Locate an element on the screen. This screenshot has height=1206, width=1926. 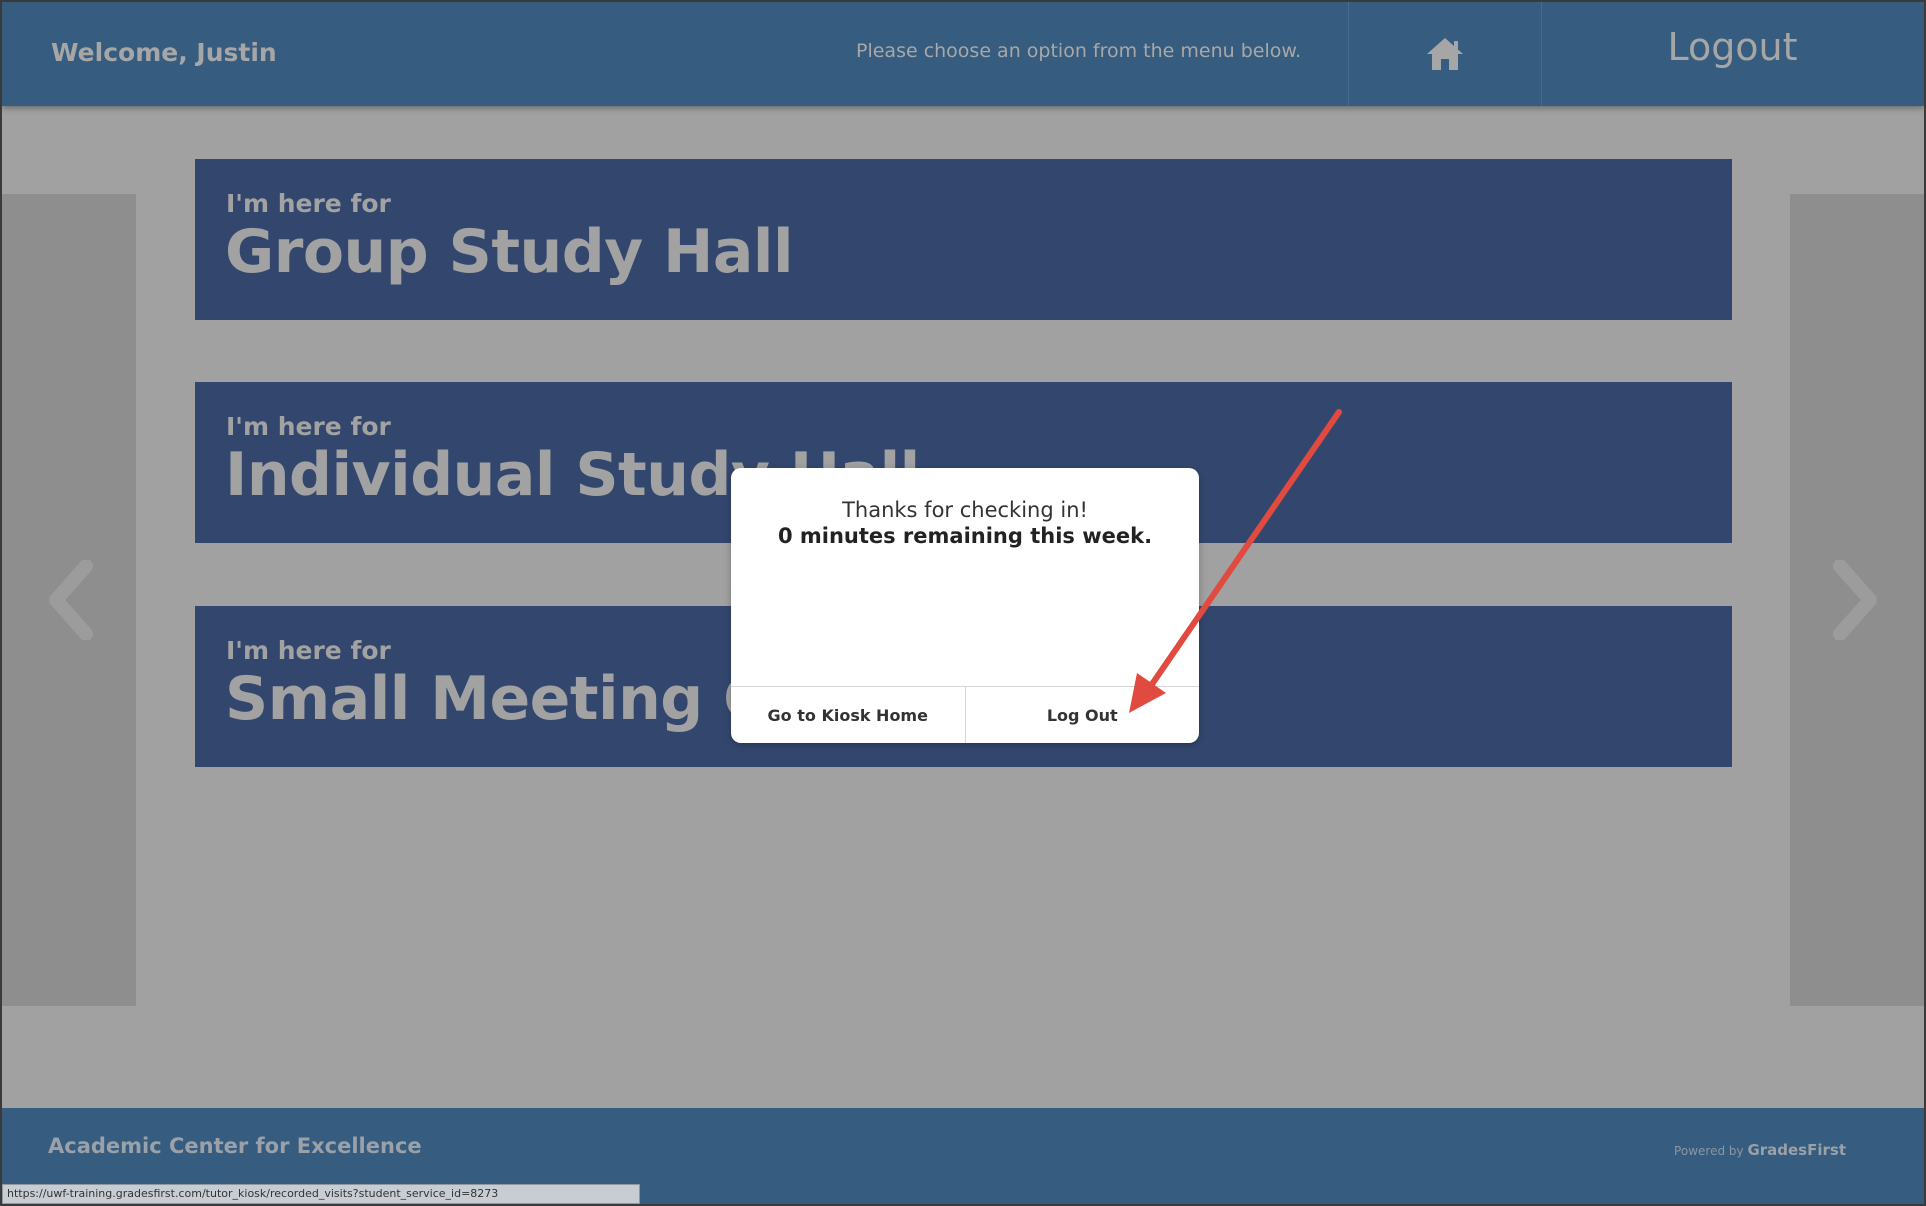
log-out-button: Log Out is located at coordinates (1082, 715).